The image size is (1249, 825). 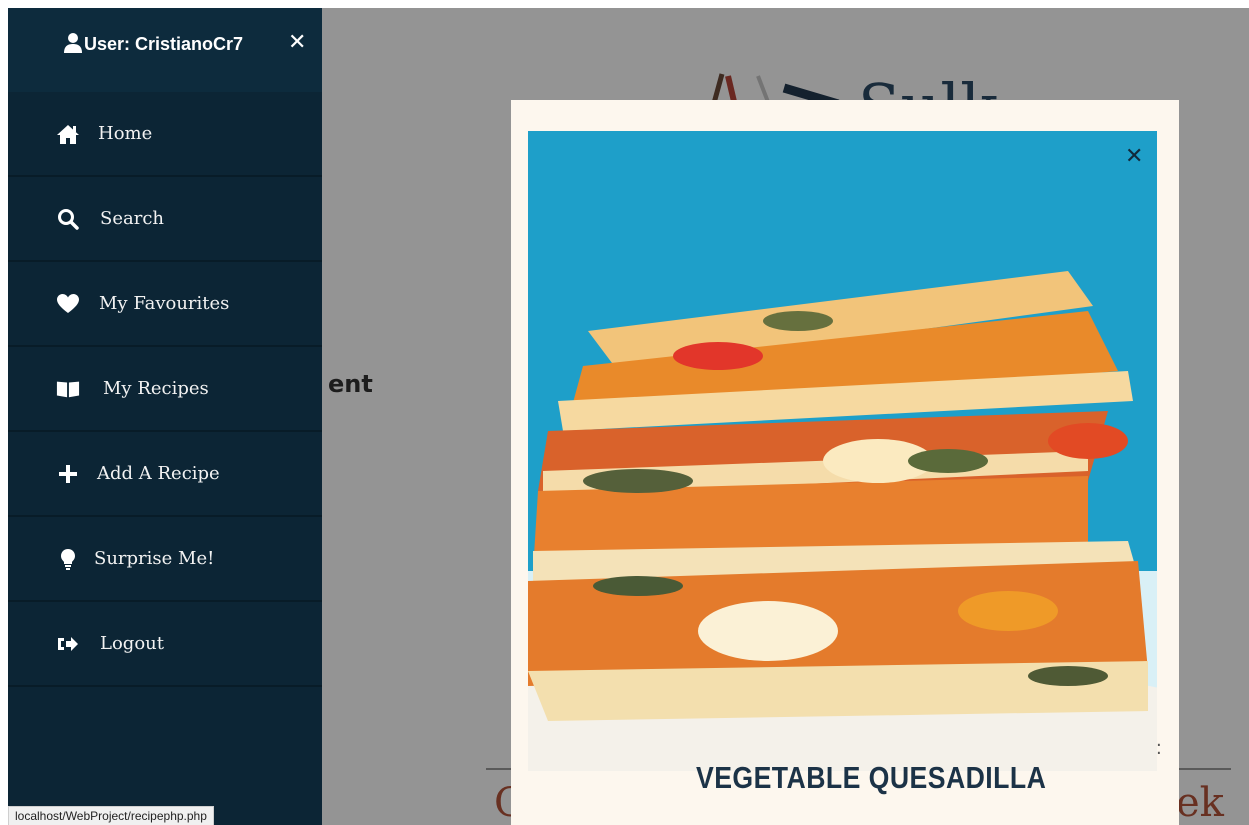 What do you see at coordinates (165, 219) in the screenshot?
I see `sidebar-item-search: Search` at bounding box center [165, 219].